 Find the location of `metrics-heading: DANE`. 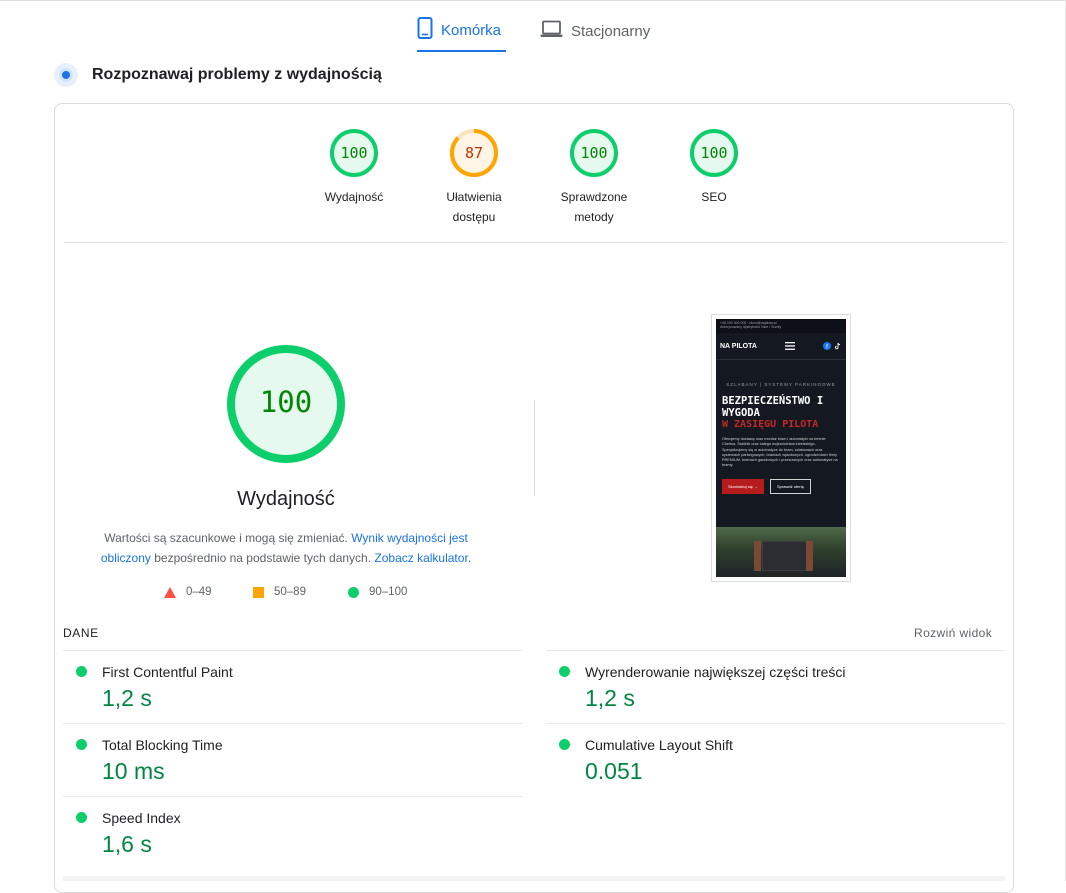

metrics-heading: DANE is located at coordinates (81, 633).